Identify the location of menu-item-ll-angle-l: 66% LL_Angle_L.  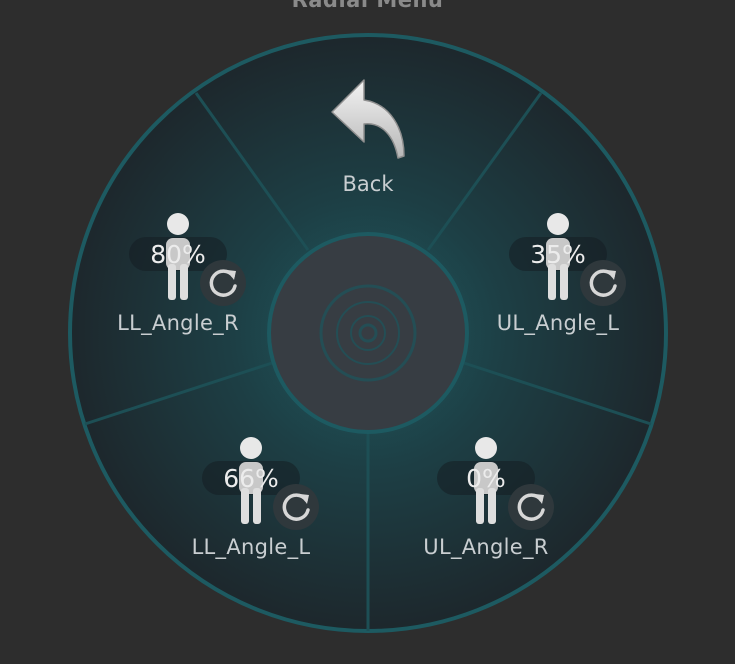
(251, 501).